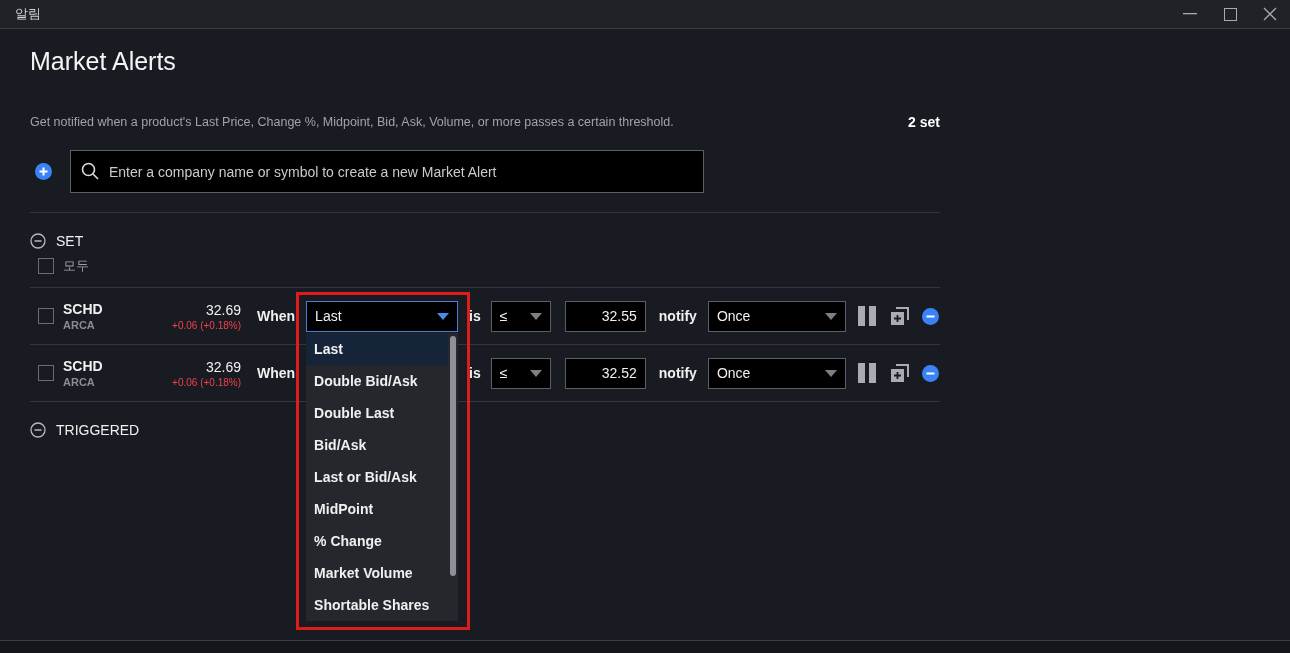 Image resolution: width=1290 pixels, height=653 pixels. Describe the element at coordinates (605, 373) in the screenshot. I see `threshold-field: 32.52` at that location.